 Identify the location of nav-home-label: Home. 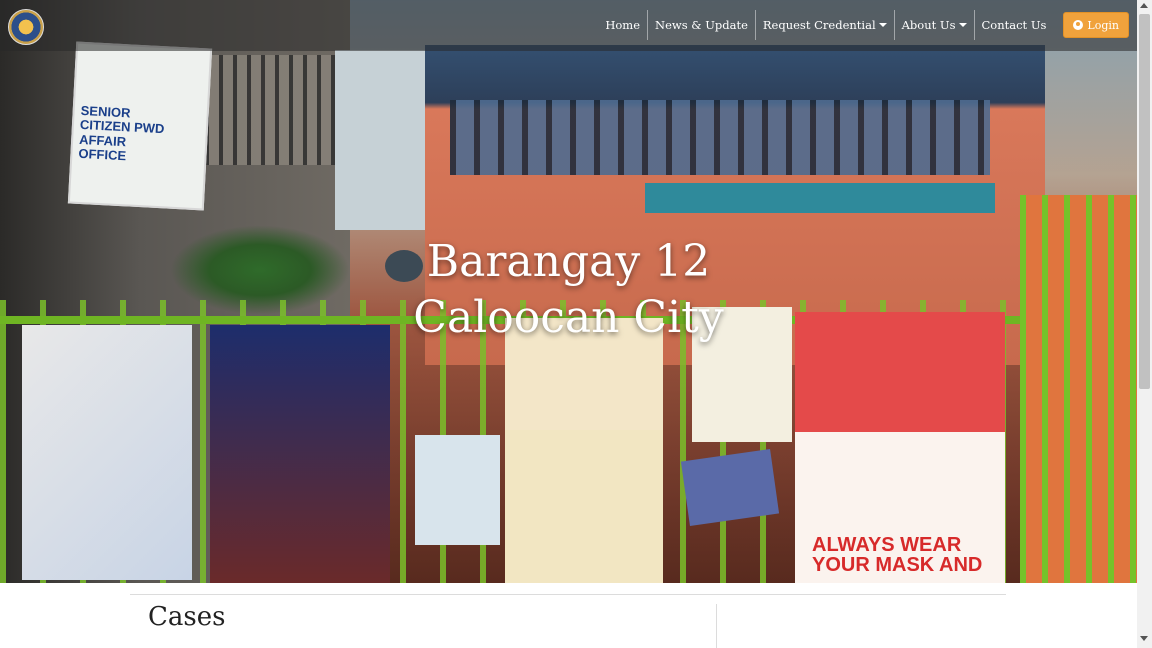
(623, 25).